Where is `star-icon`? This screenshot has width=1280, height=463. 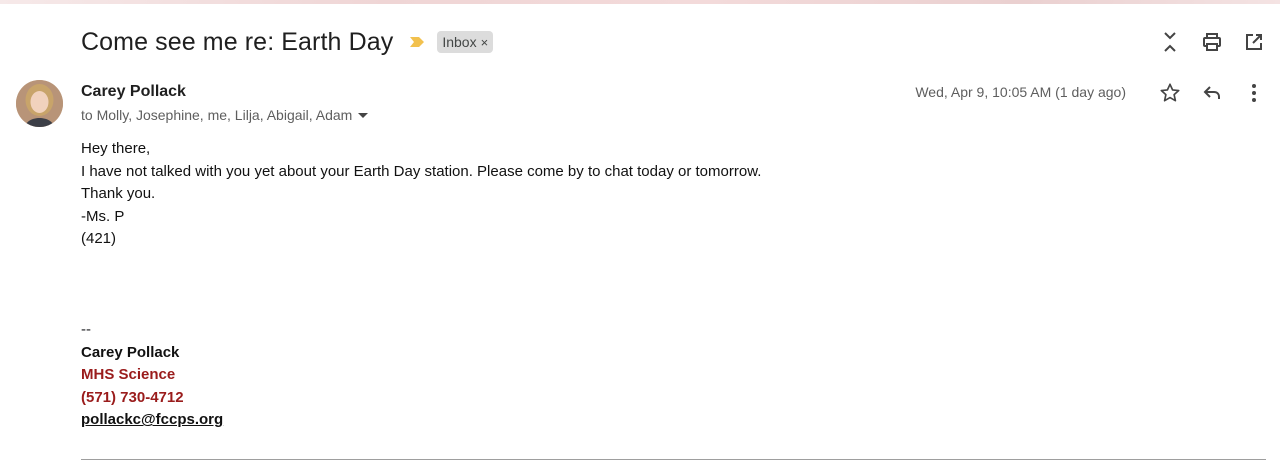 star-icon is located at coordinates (1170, 93).